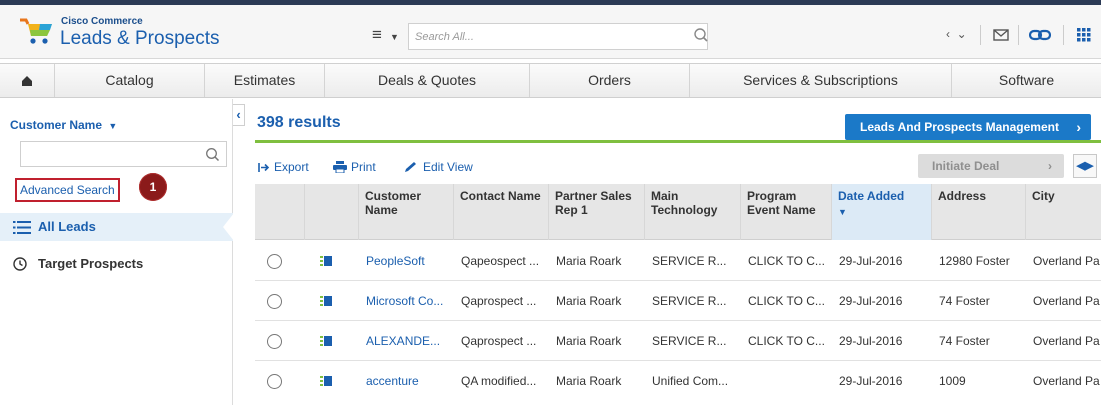 The height and width of the screenshot is (405, 1101). What do you see at coordinates (974, 261) in the screenshot?
I see `cell-address: 12980 Foster` at bounding box center [974, 261].